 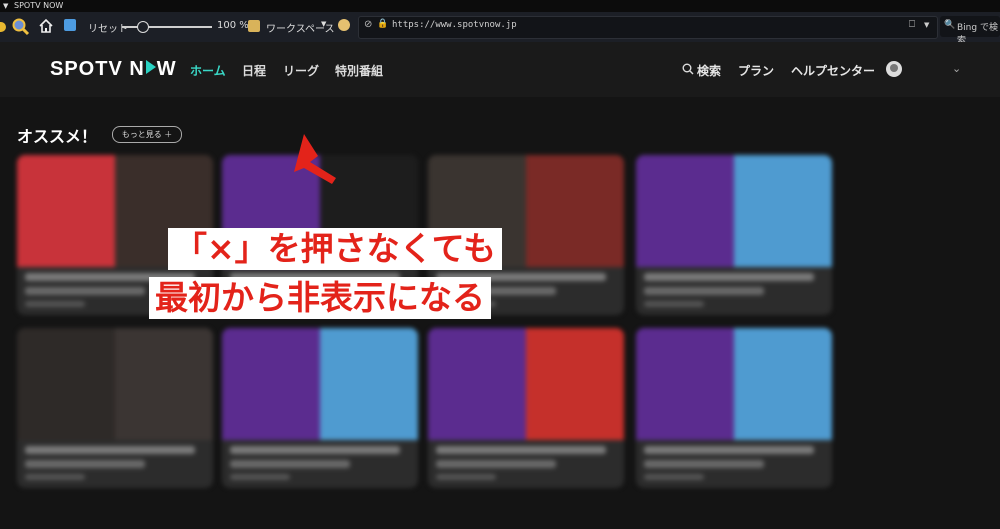 I want to click on spotv-now-logo: SPOTV N W, so click(x=113, y=69).